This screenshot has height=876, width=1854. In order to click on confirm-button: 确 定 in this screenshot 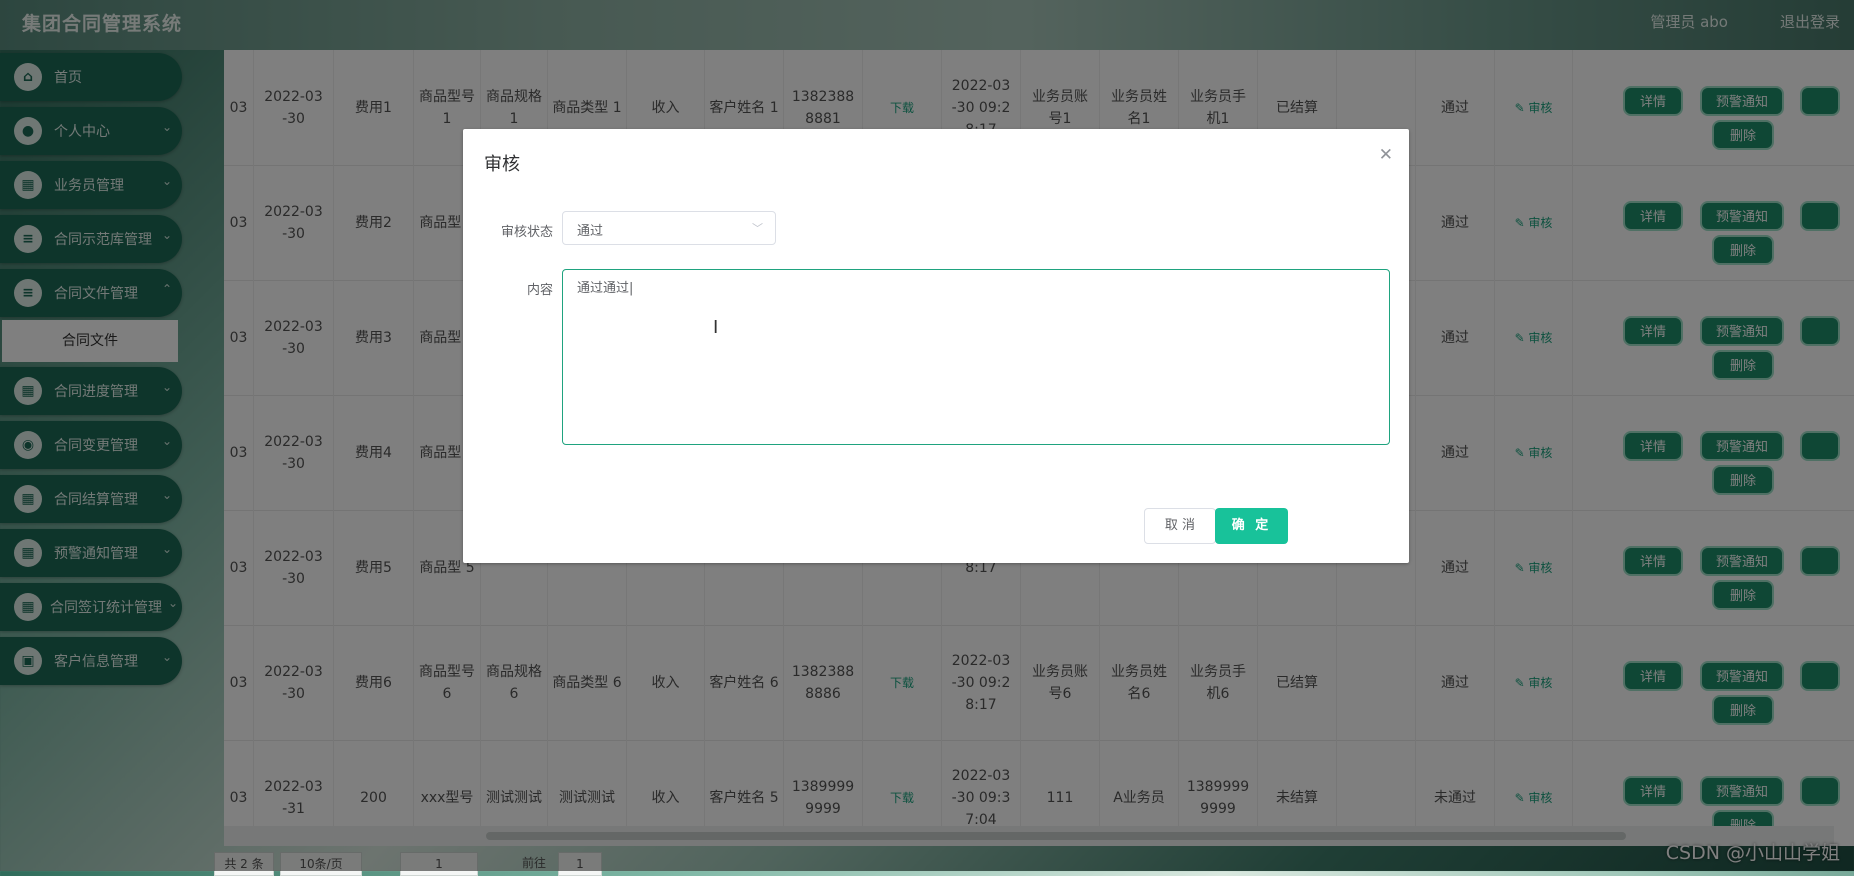, I will do `click(1251, 526)`.